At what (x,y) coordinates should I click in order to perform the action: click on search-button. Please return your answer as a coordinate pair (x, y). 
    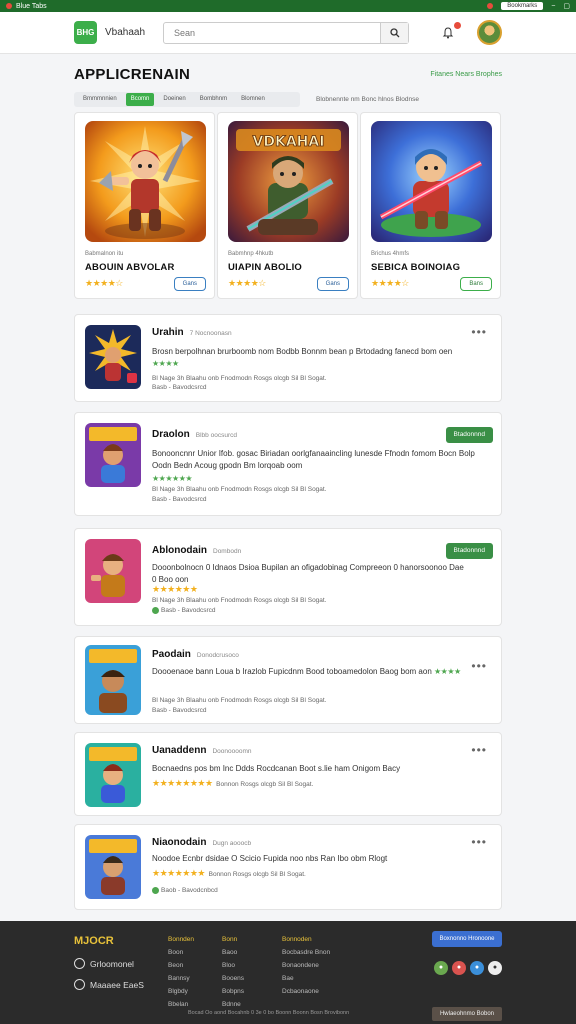
    Looking at the image, I should click on (394, 32).